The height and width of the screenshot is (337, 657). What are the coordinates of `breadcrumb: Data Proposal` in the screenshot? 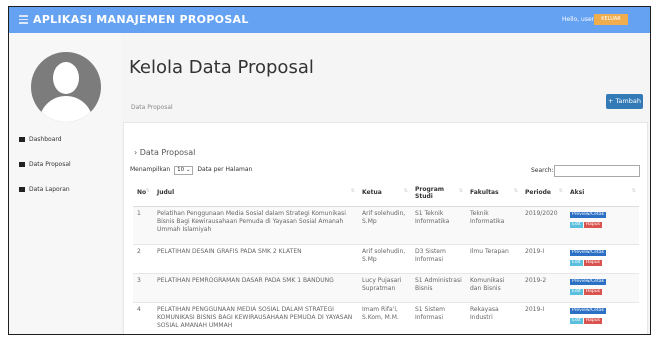 It's located at (152, 107).